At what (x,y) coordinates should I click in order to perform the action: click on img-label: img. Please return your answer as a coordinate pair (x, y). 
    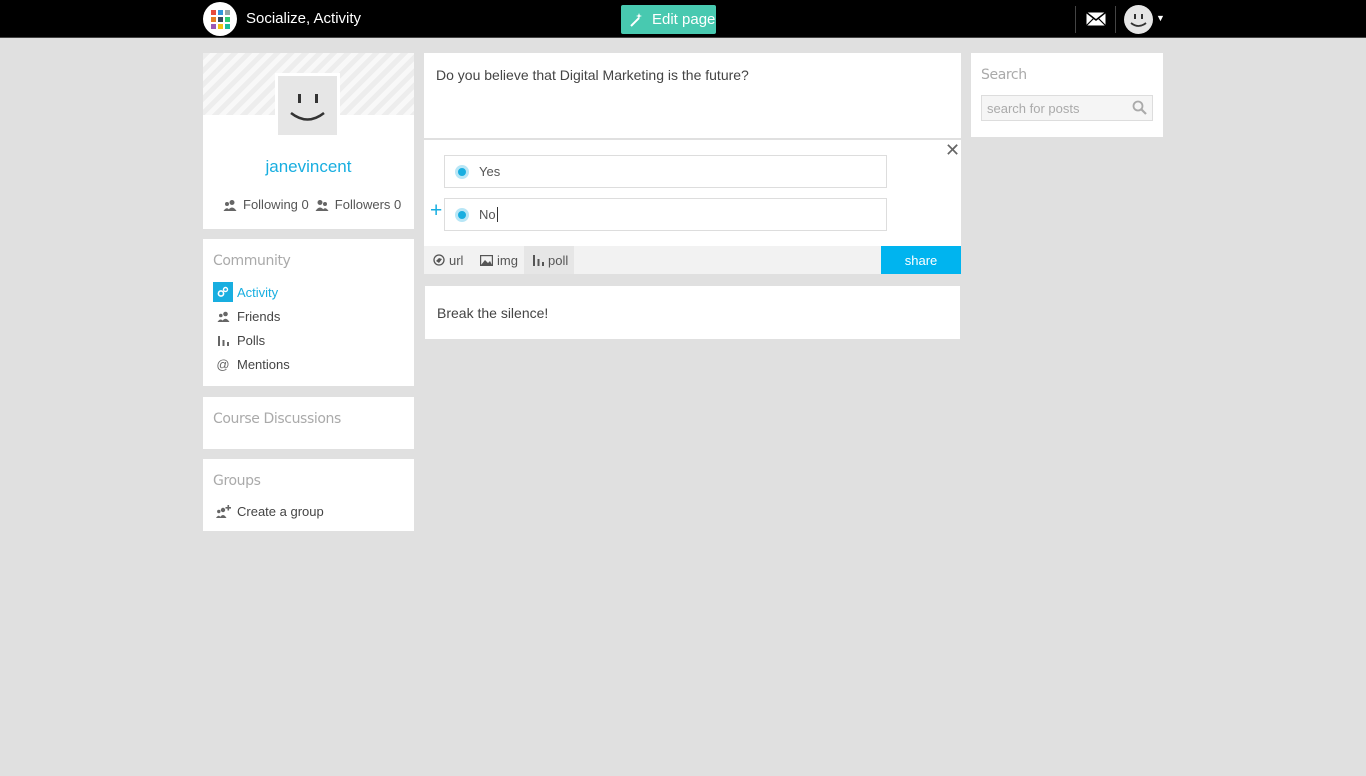
    Looking at the image, I should click on (507, 260).